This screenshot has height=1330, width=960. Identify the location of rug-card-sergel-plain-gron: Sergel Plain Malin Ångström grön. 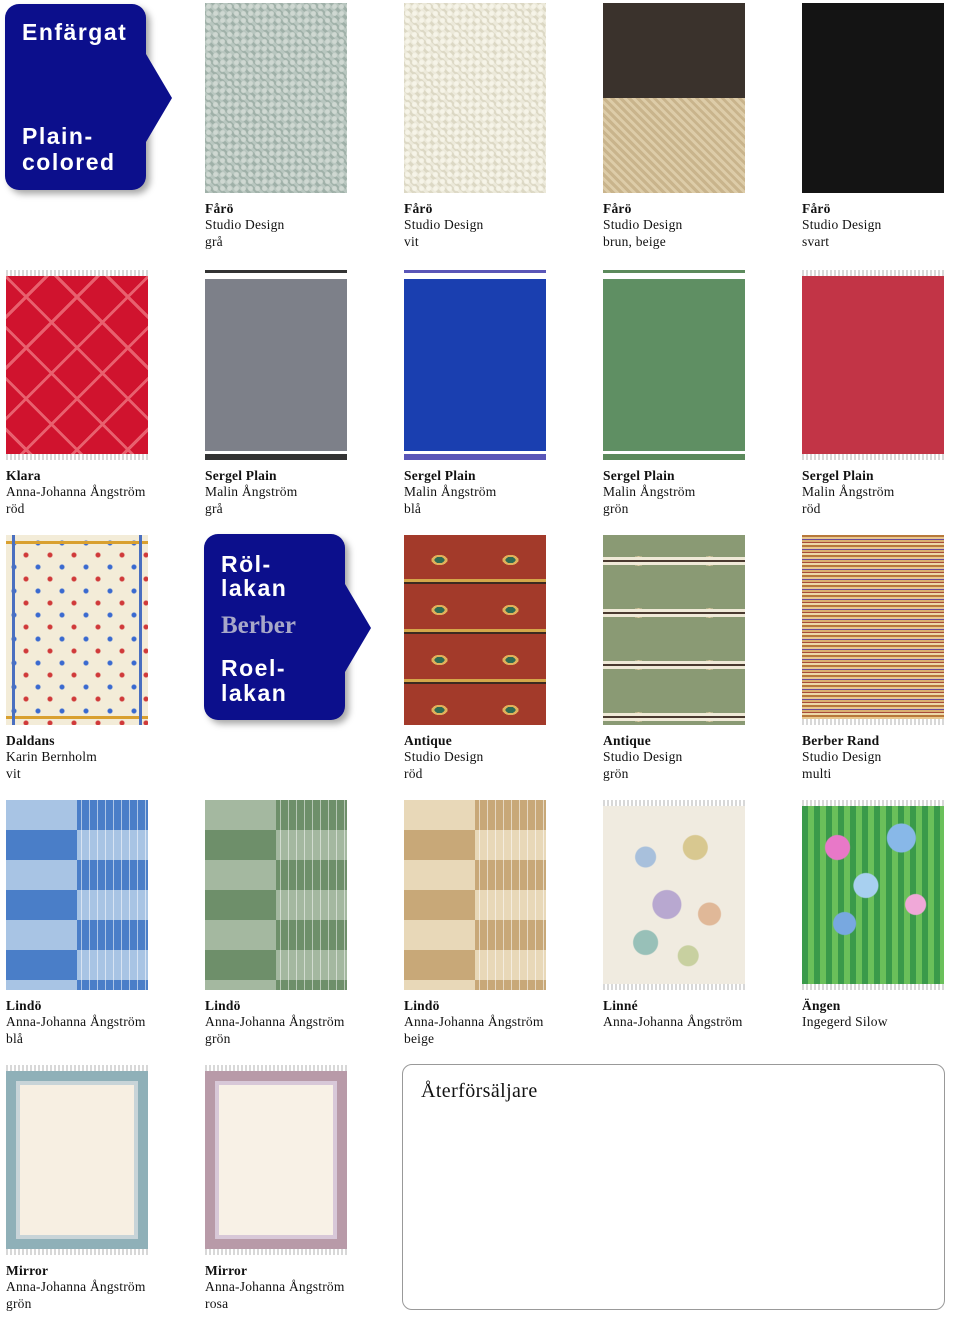
(698, 402).